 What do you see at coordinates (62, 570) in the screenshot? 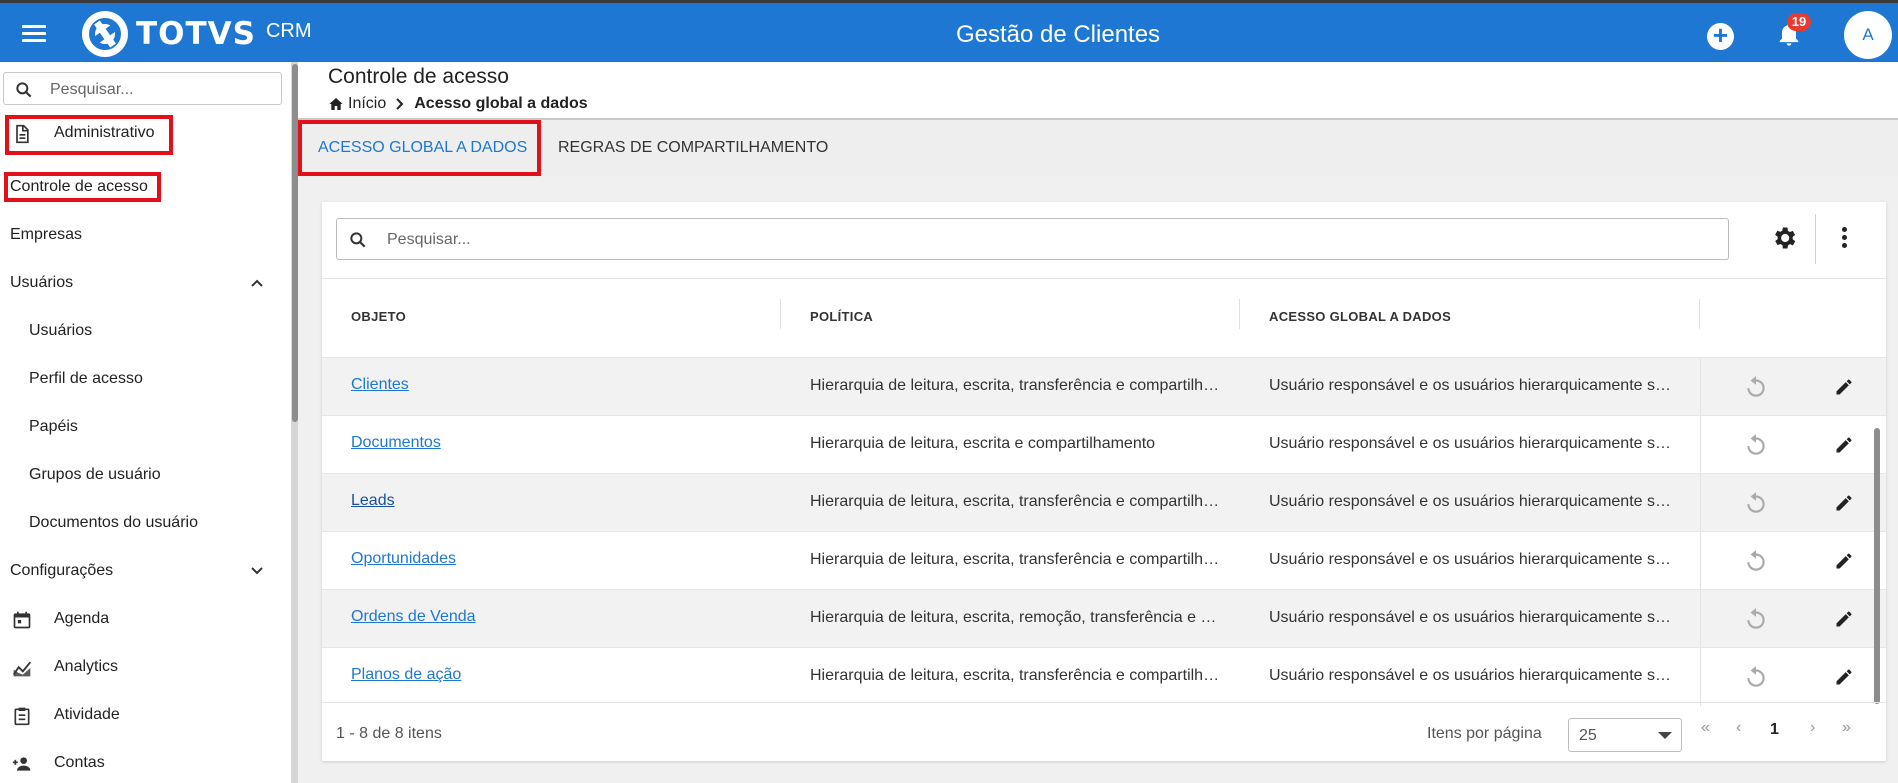
I see `sidebar-item-label: Configurações` at bounding box center [62, 570].